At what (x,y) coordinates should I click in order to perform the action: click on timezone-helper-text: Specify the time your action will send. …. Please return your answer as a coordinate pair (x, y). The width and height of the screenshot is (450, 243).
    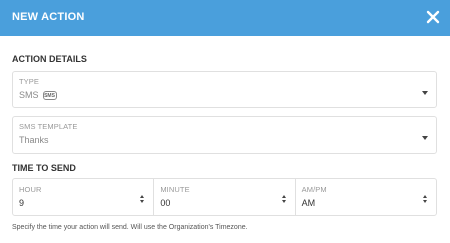
    Looking at the image, I should click on (130, 227).